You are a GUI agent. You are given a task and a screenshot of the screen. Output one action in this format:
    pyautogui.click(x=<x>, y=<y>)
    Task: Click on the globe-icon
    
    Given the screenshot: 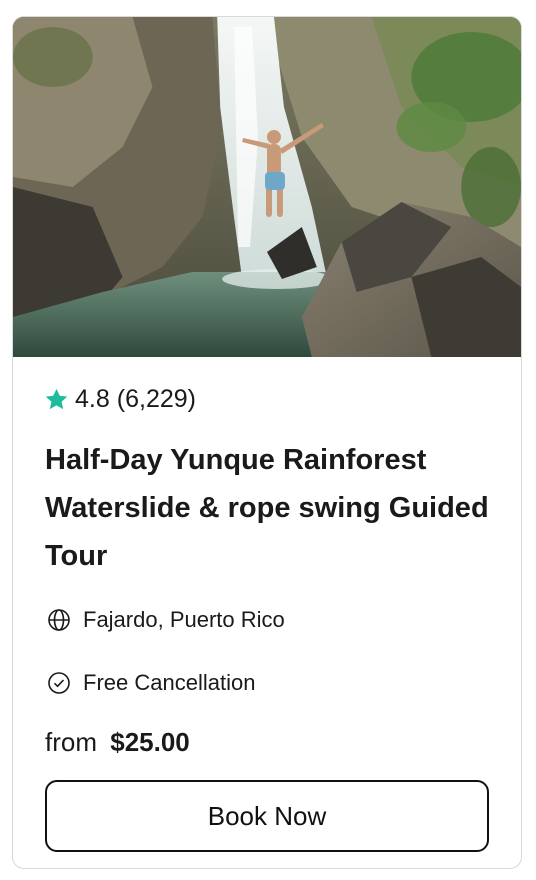 What is the action you would take?
    pyautogui.click(x=59, y=620)
    